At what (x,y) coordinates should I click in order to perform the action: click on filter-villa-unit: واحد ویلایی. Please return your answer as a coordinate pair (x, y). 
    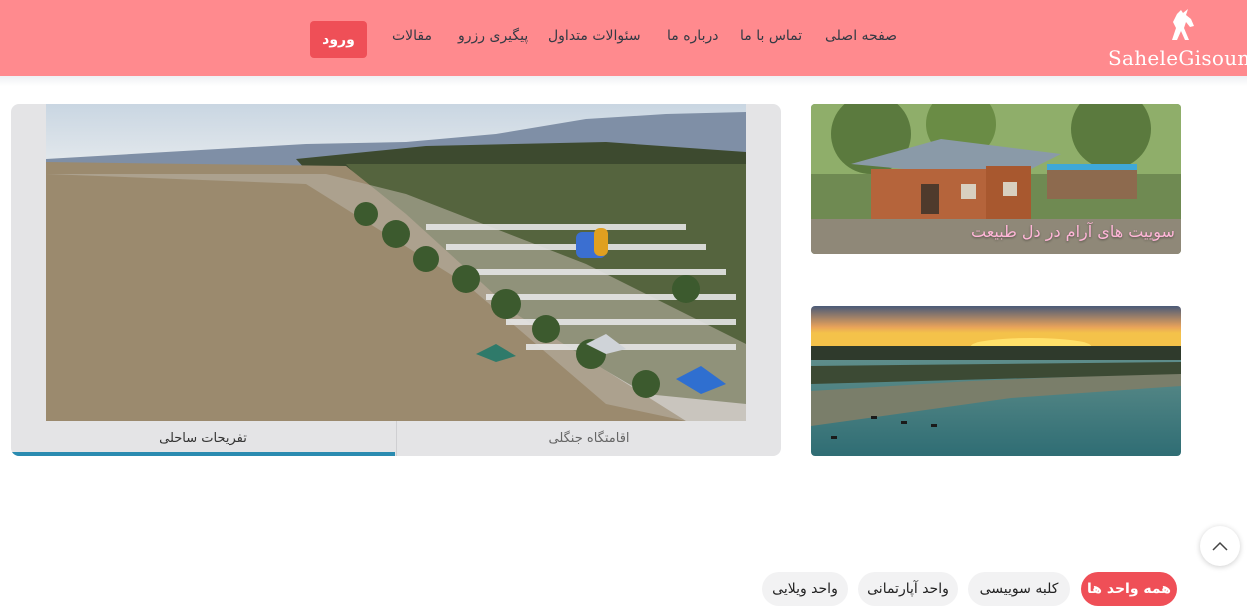
    Looking at the image, I should click on (805, 589).